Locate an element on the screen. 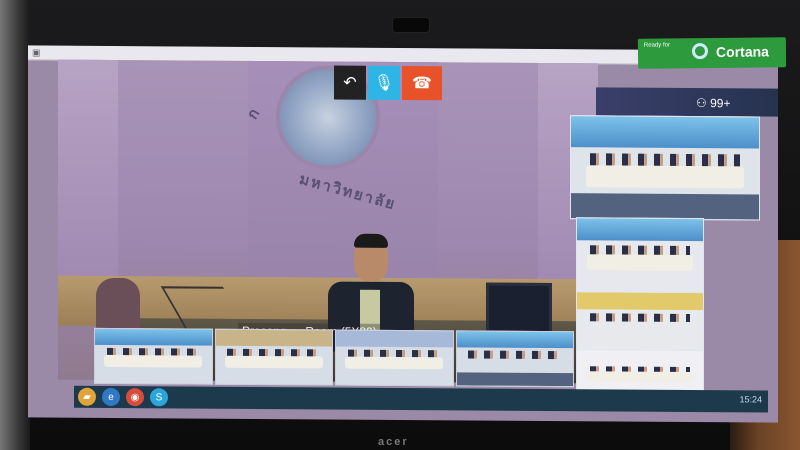  hang-up-icon: ☎ is located at coordinates (422, 83).